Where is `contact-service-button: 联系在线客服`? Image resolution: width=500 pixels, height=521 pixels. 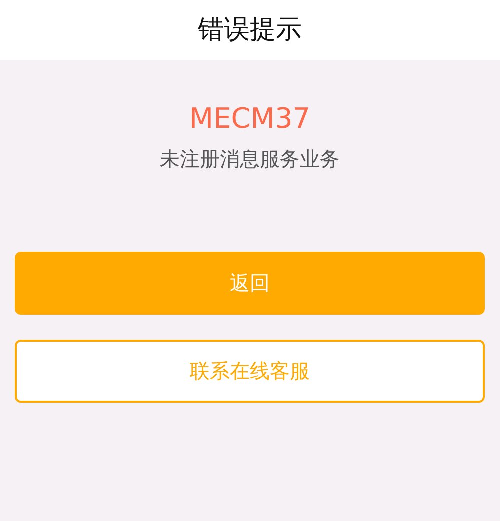
contact-service-button: 联系在线客服 is located at coordinates (250, 371).